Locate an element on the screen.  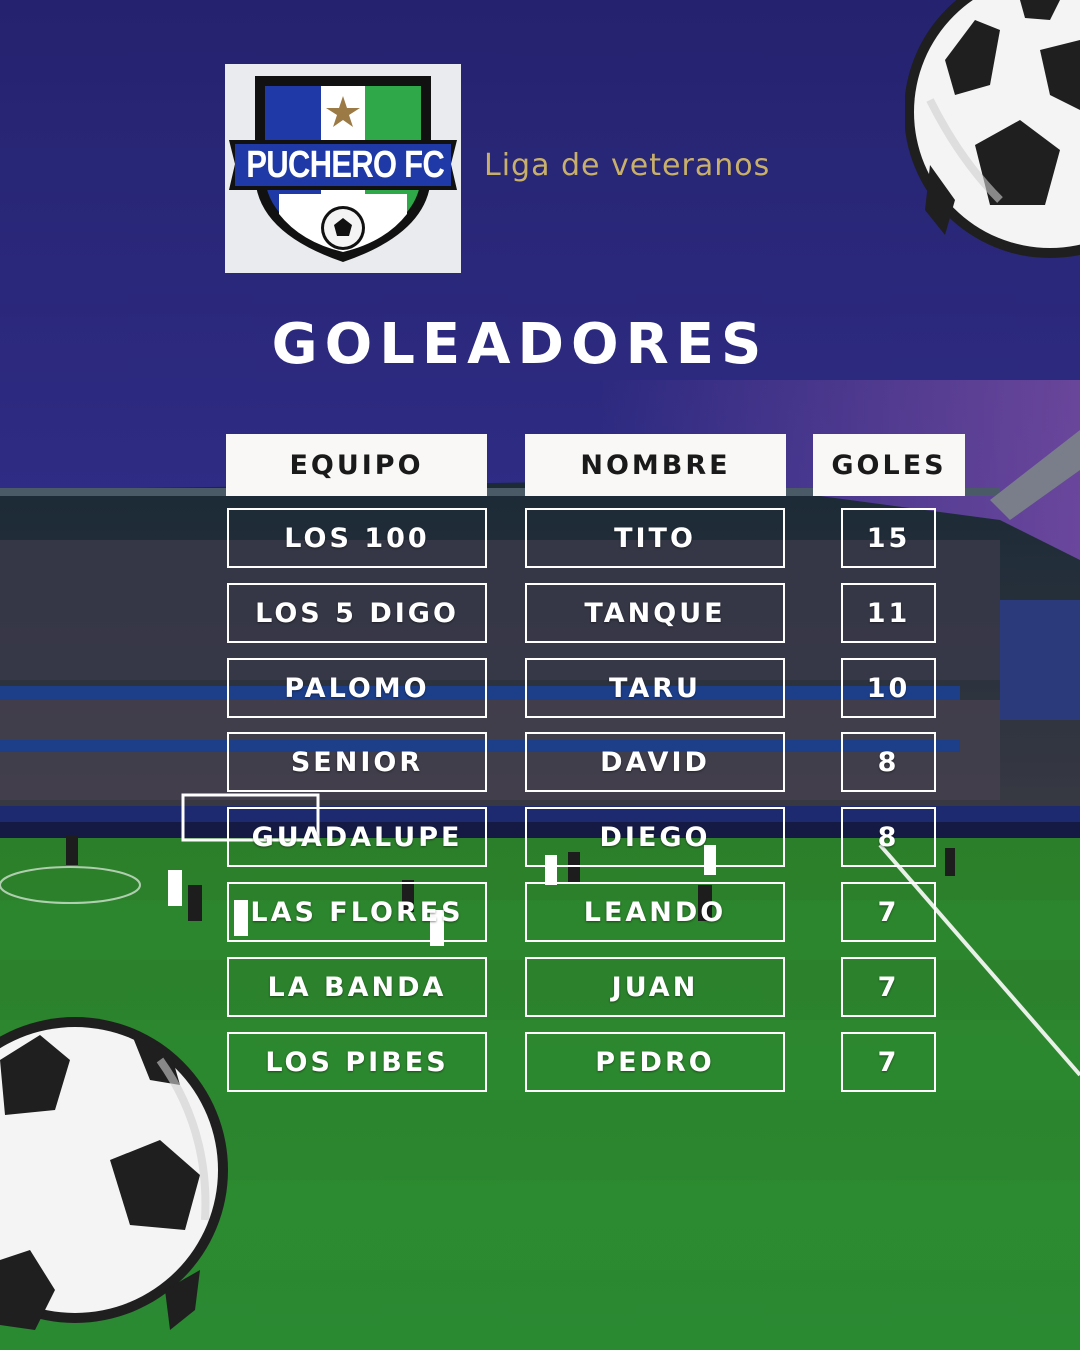
club-logo: PUCHERO FC is located at coordinates (343, 168).